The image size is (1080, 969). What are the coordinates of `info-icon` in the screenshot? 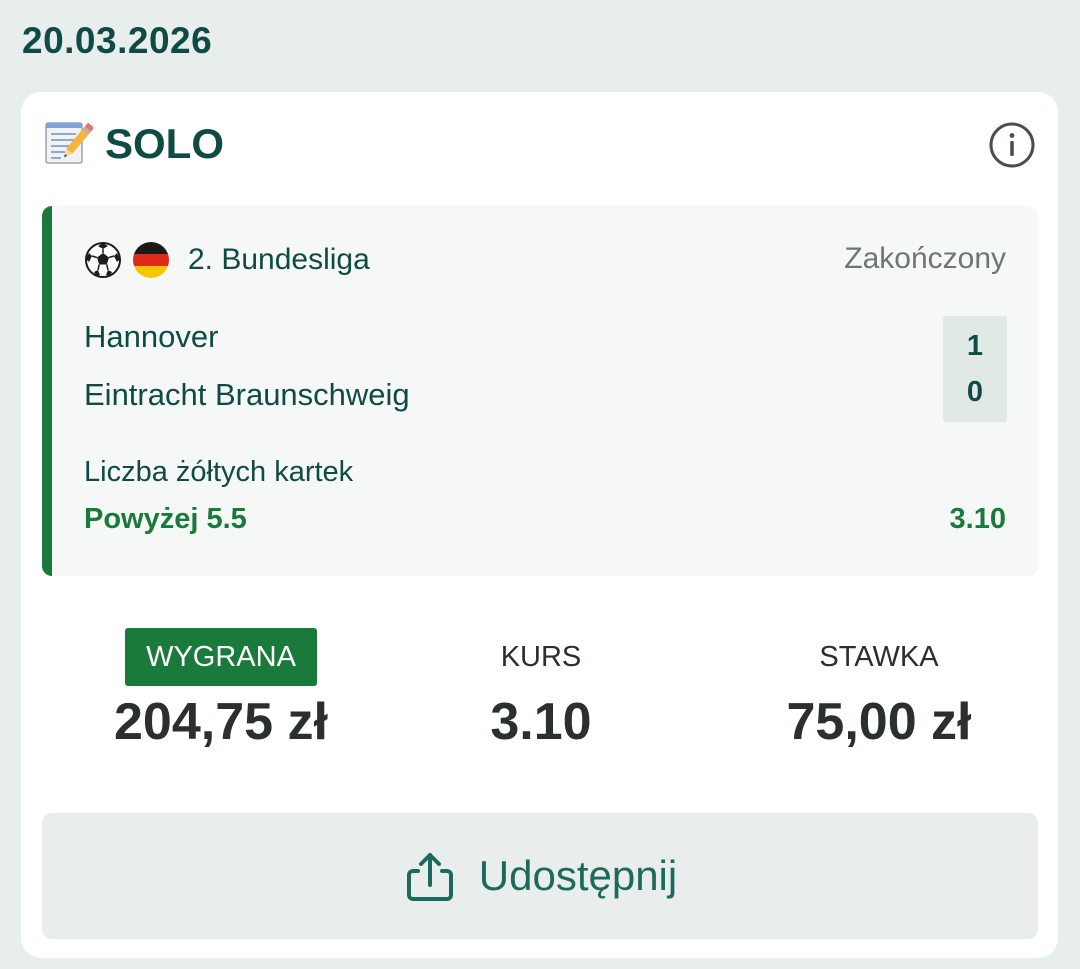 It's located at (1012, 145).